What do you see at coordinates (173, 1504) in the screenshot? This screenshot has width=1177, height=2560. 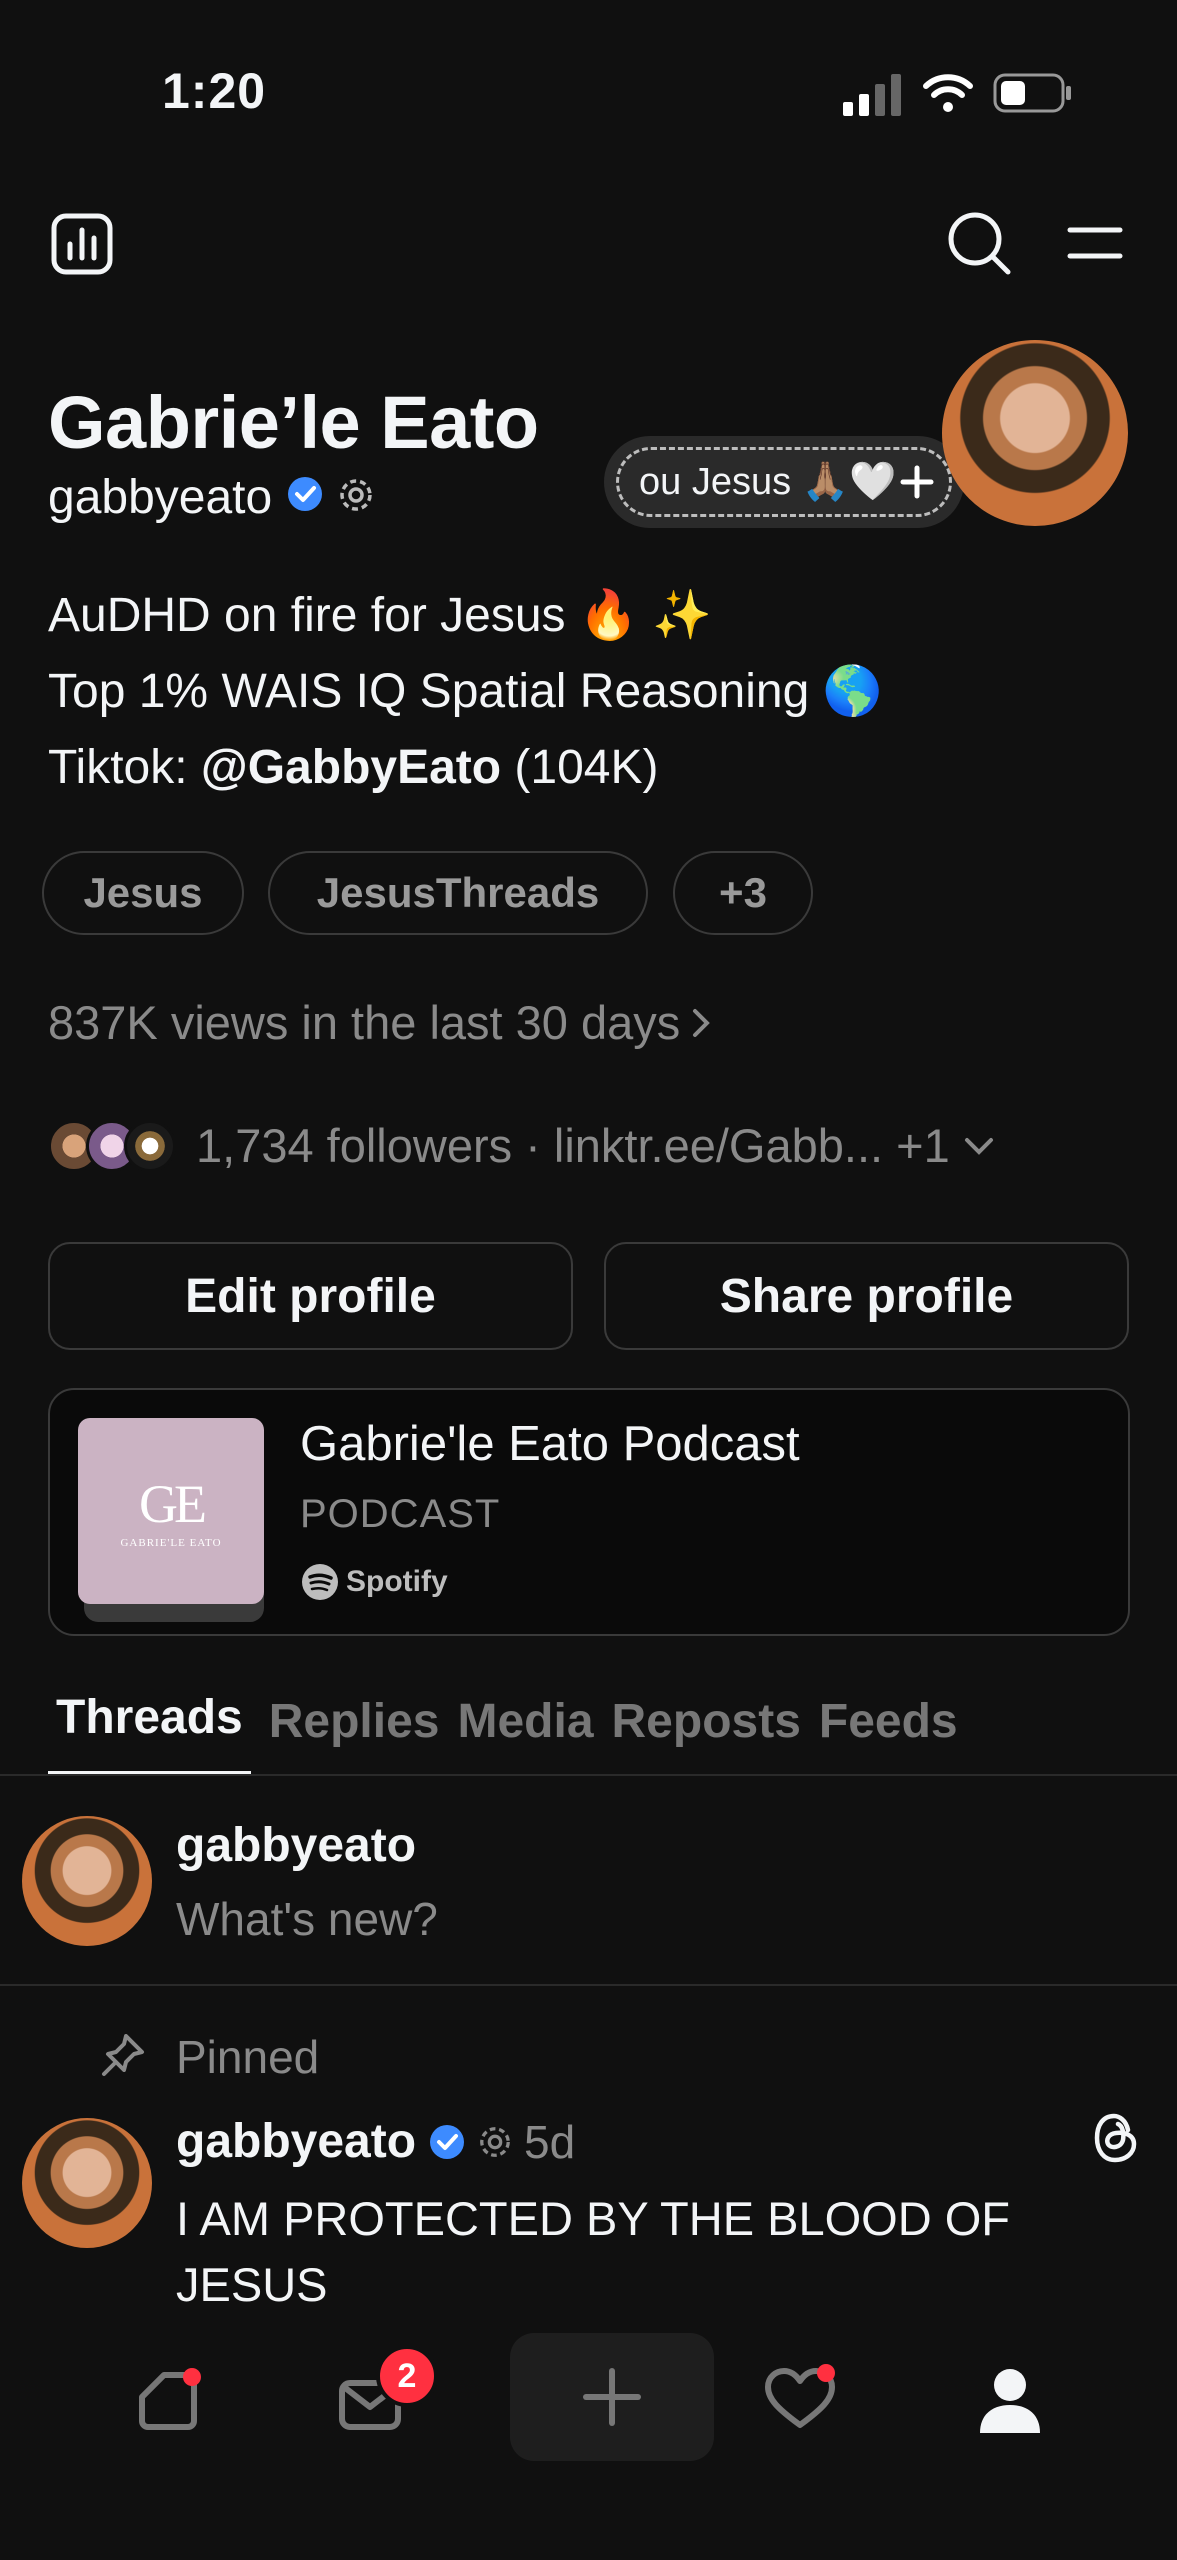 I see `podcast-cover-initials: GE` at bounding box center [173, 1504].